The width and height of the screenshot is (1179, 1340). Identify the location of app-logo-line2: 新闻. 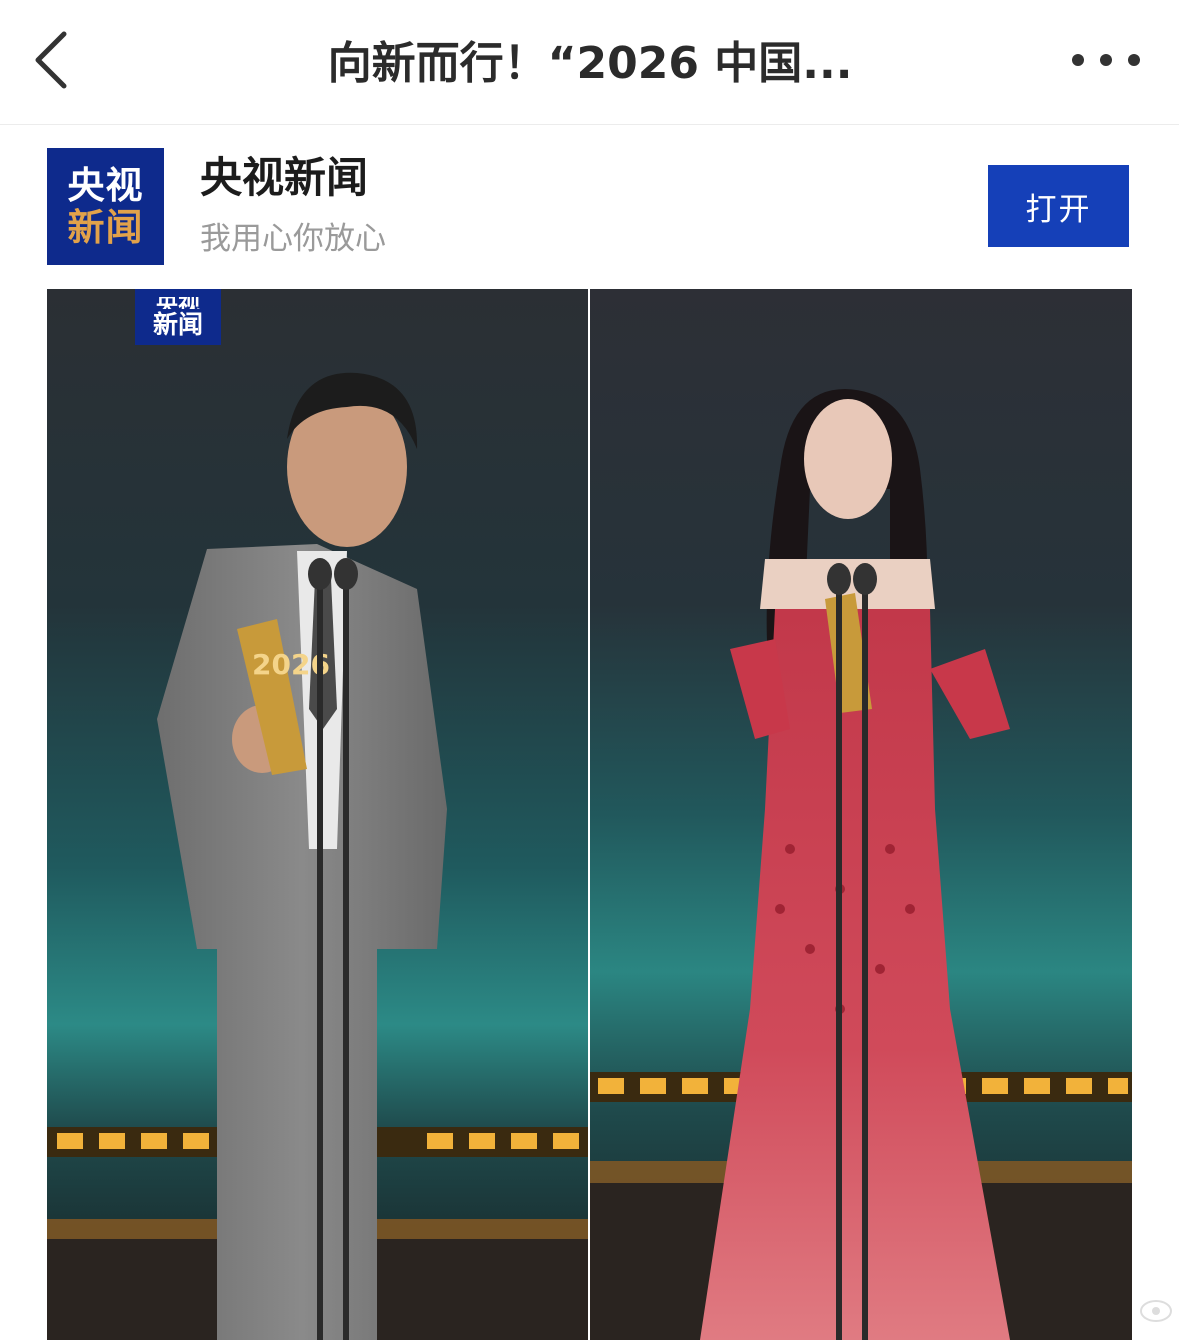
(105, 227).